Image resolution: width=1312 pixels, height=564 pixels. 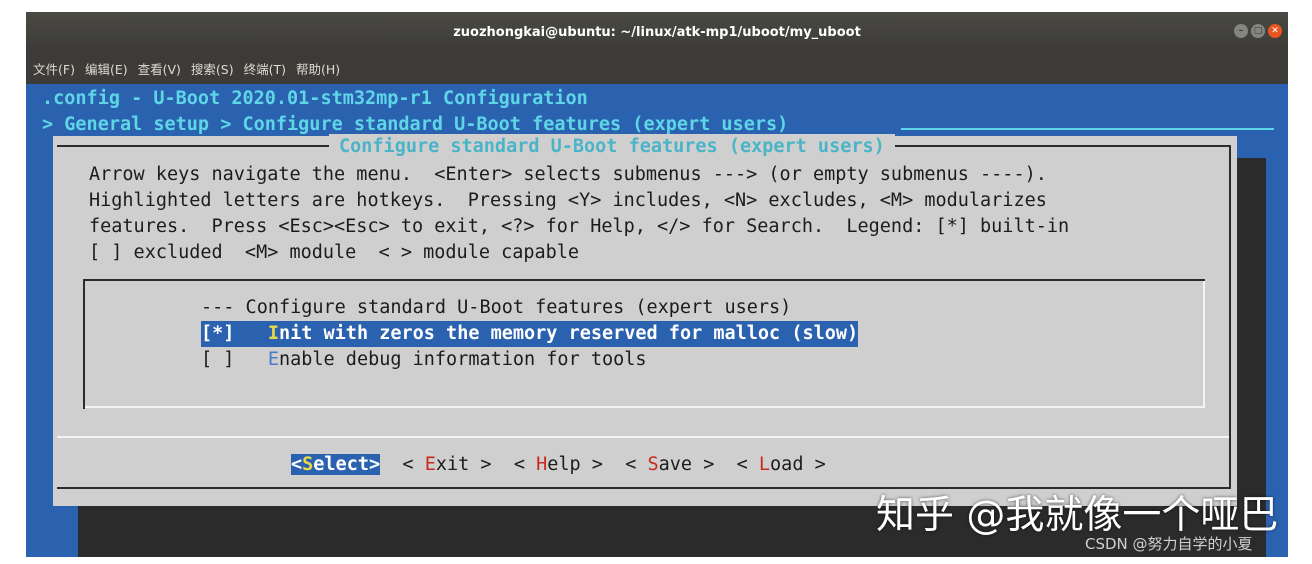 What do you see at coordinates (273, 359) in the screenshot?
I see `menu-item-hotkey: E` at bounding box center [273, 359].